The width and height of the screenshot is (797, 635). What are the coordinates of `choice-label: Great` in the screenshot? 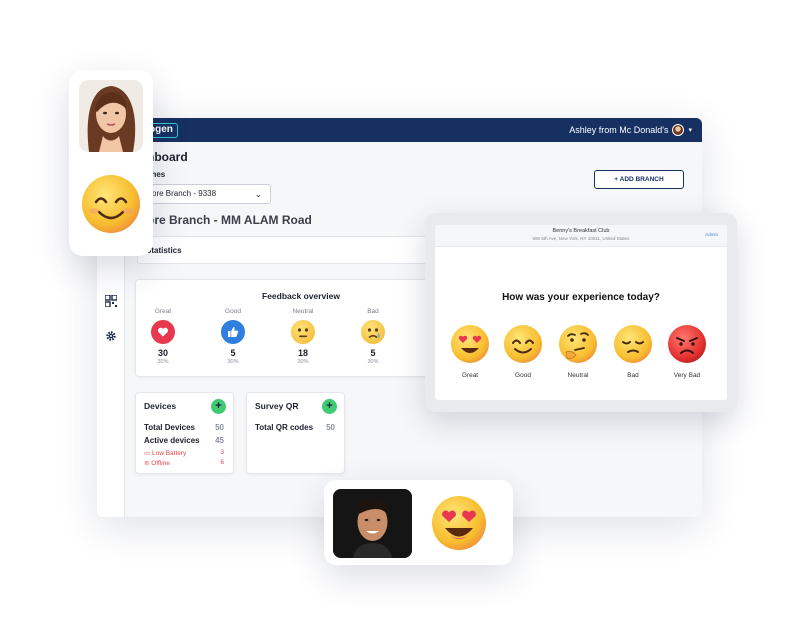 It's located at (470, 375).